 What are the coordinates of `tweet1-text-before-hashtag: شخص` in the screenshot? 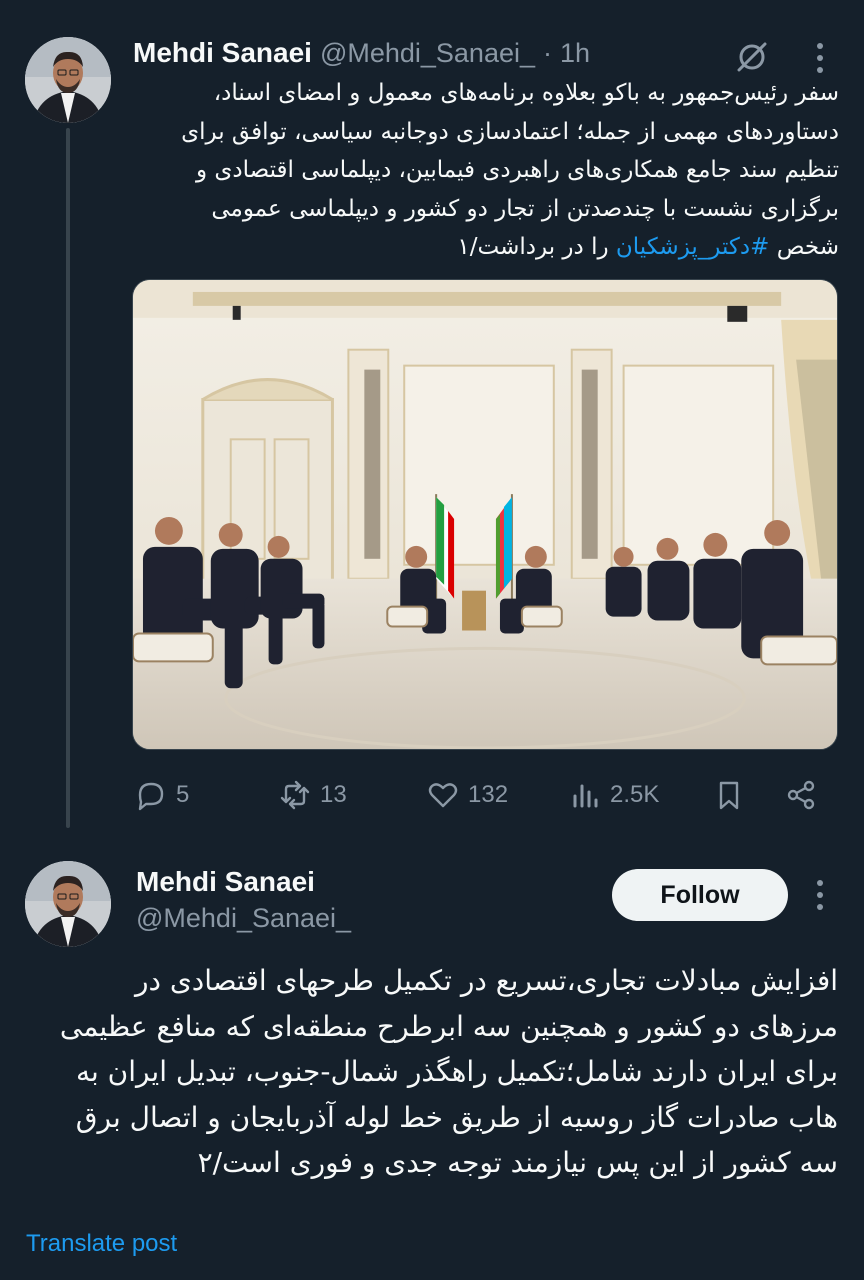 It's located at (804, 247).